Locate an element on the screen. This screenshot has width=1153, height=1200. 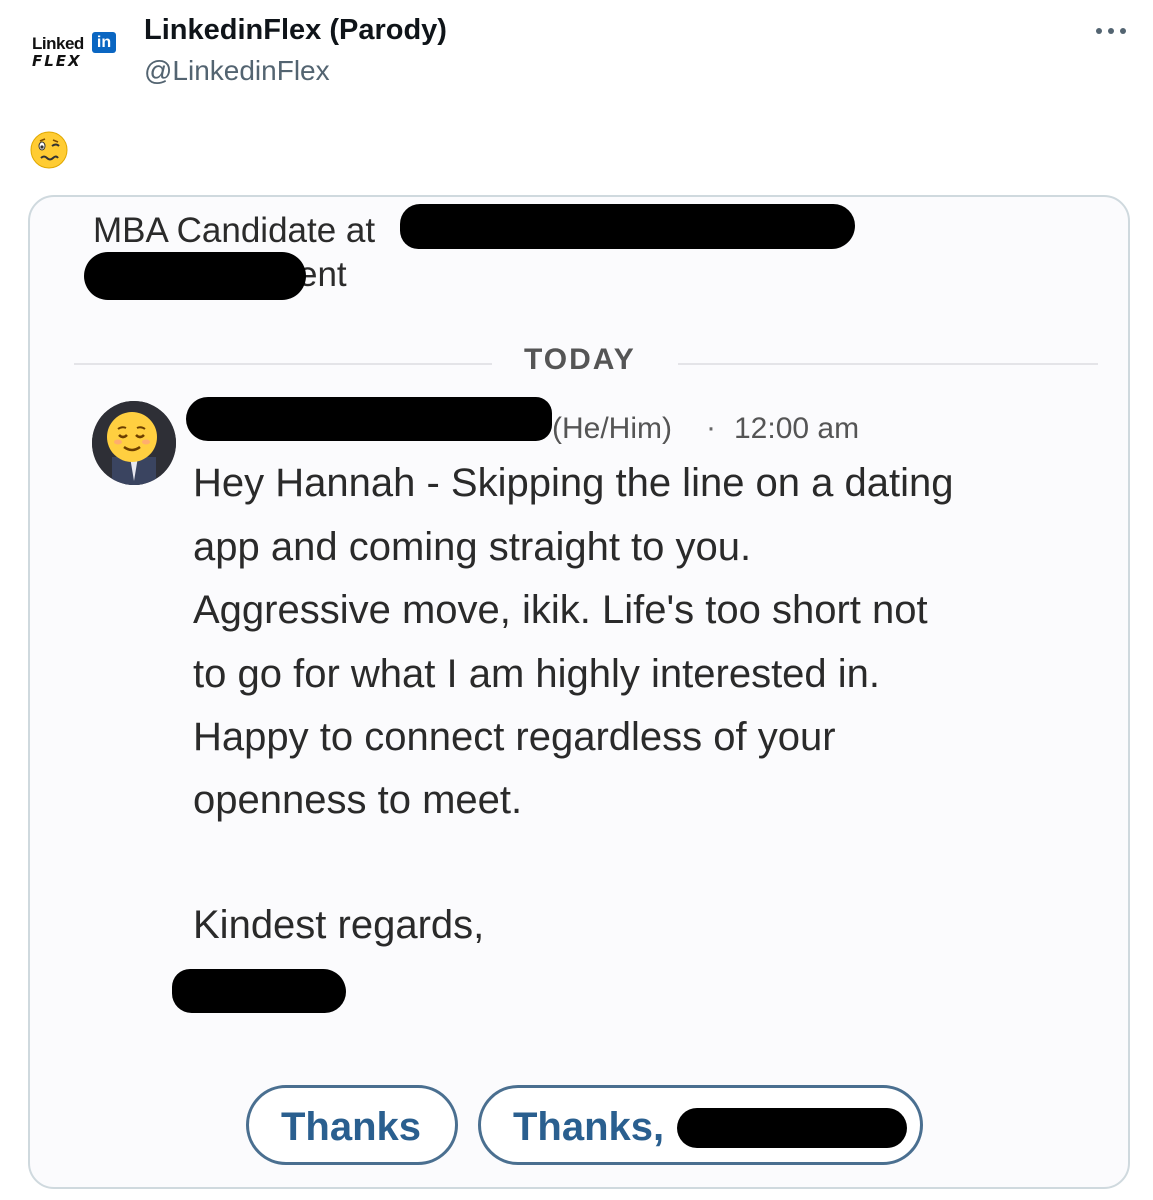
sender-avatar is located at coordinates (134, 443).